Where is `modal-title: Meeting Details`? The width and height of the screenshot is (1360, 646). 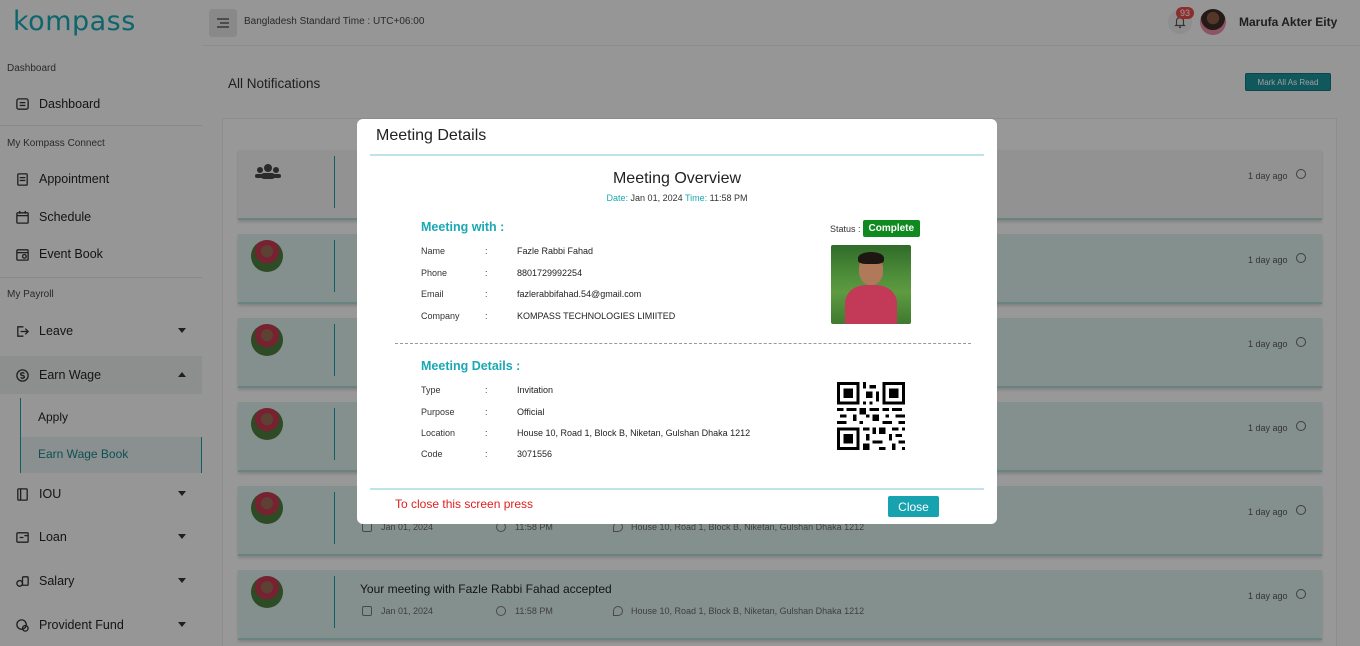 modal-title: Meeting Details is located at coordinates (431, 135).